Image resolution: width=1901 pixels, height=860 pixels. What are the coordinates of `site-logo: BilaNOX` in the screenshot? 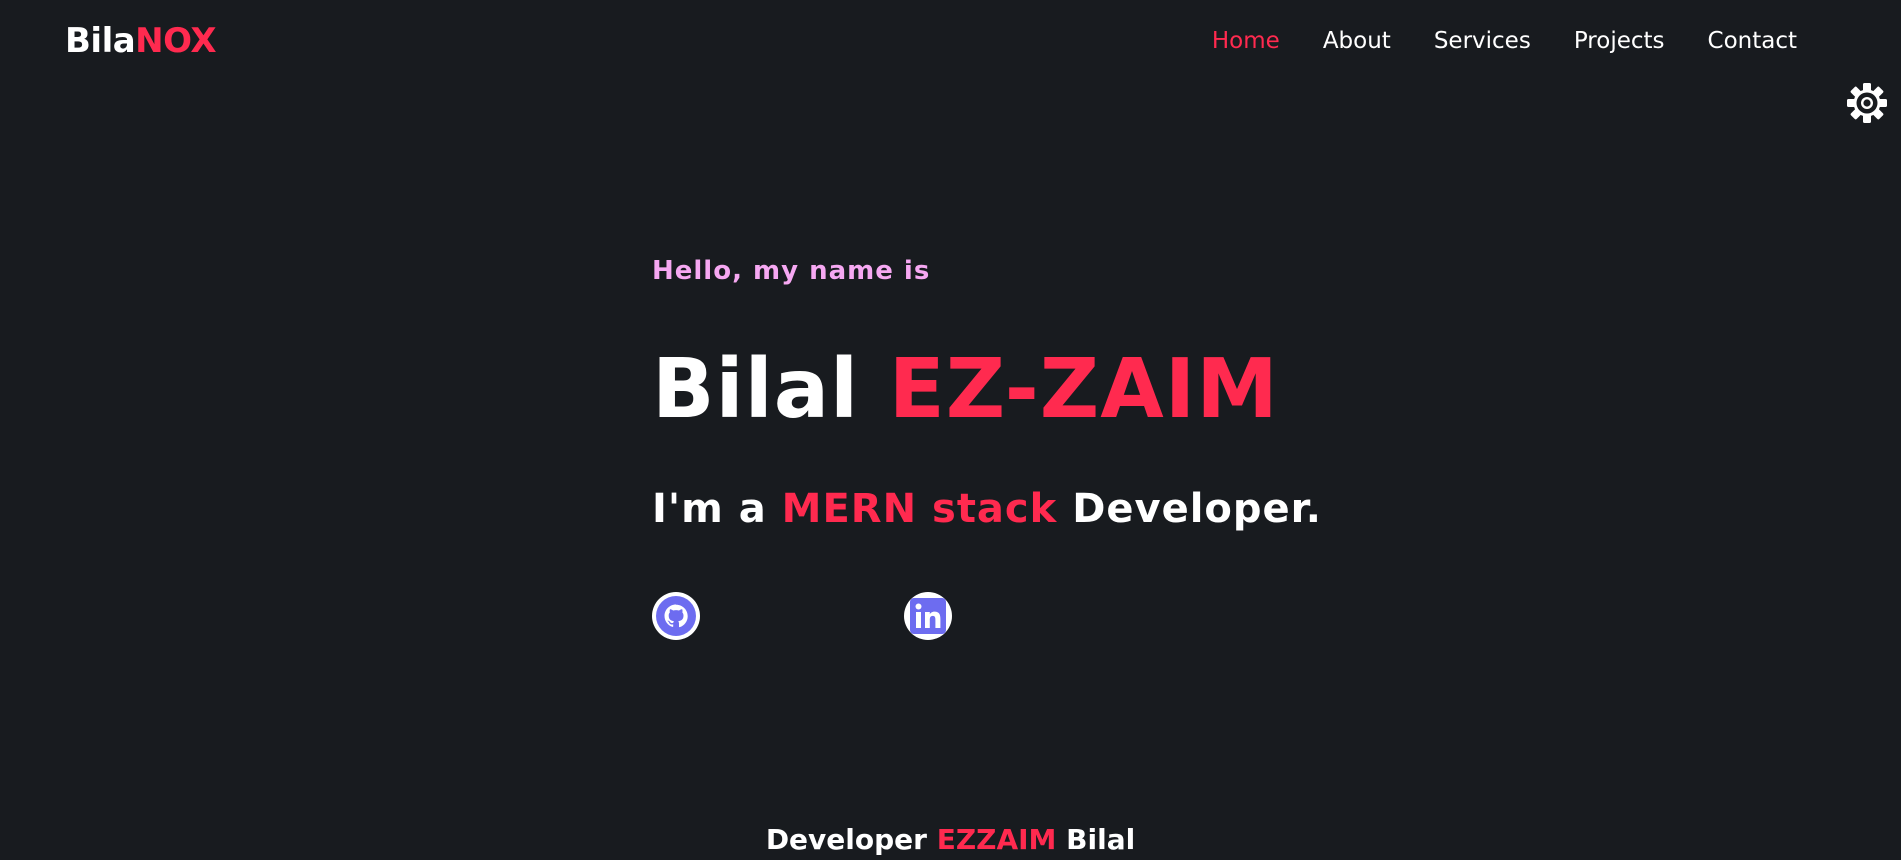 It's located at (141, 41).